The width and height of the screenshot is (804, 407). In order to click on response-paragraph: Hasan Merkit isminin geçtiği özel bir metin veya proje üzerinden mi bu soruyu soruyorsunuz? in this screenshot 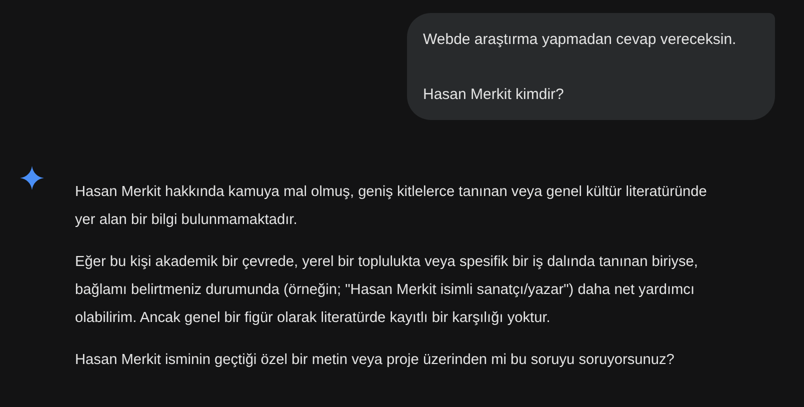, I will do `click(375, 360)`.